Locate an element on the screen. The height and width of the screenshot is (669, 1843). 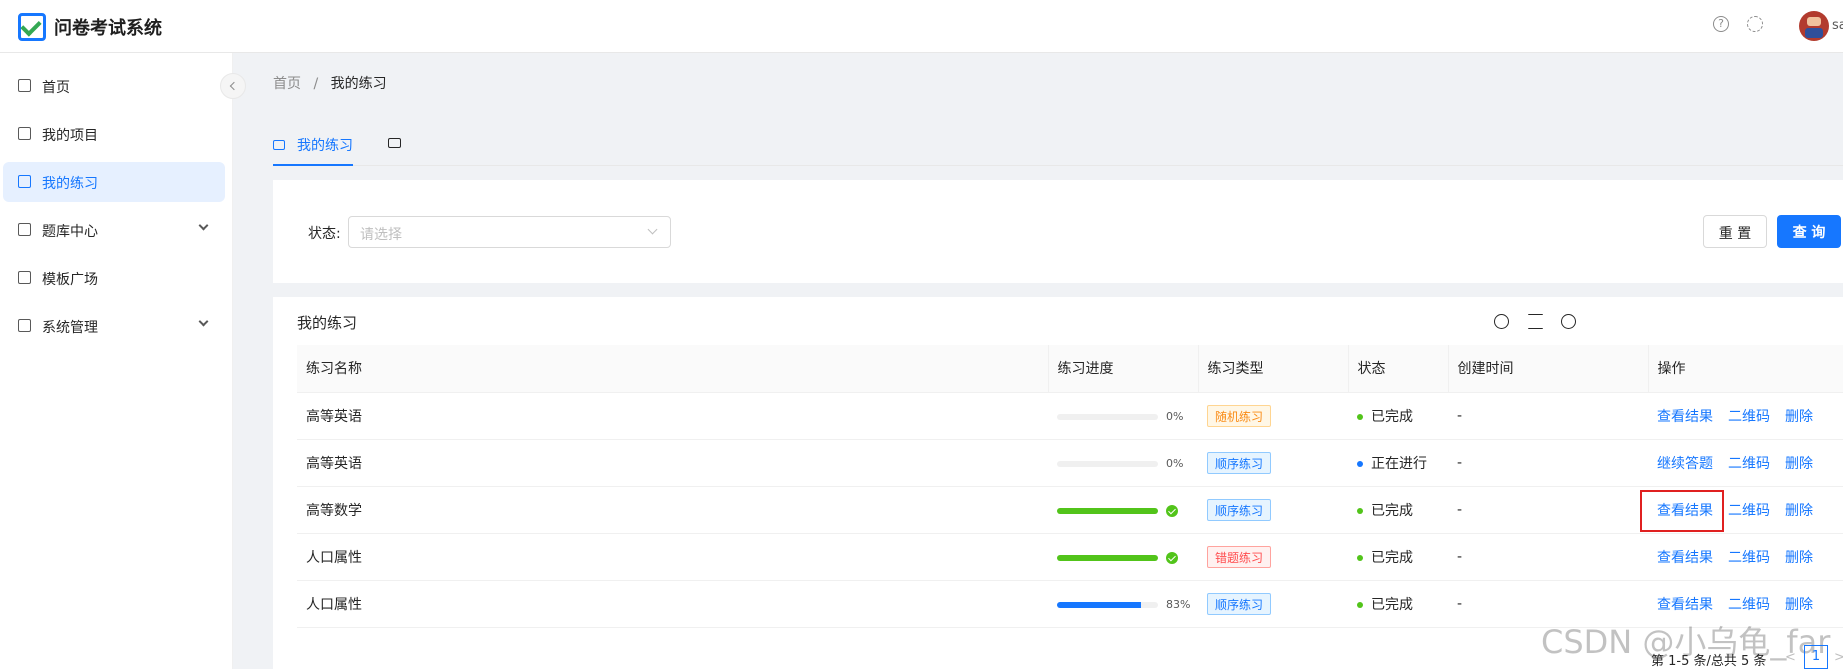
tab-my-practice: 我的练习 is located at coordinates (313, 145).